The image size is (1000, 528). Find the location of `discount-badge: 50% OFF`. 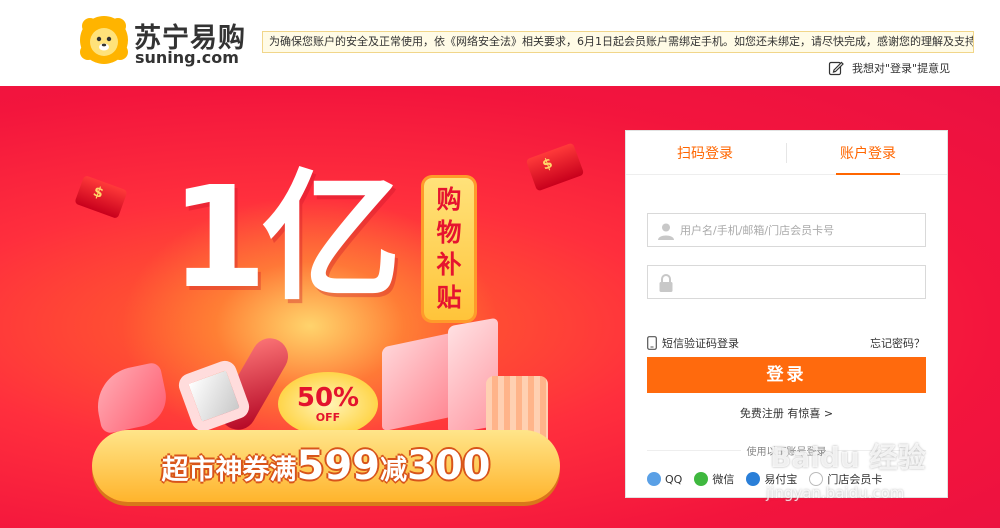

discount-badge: 50% OFF is located at coordinates (328, 404).